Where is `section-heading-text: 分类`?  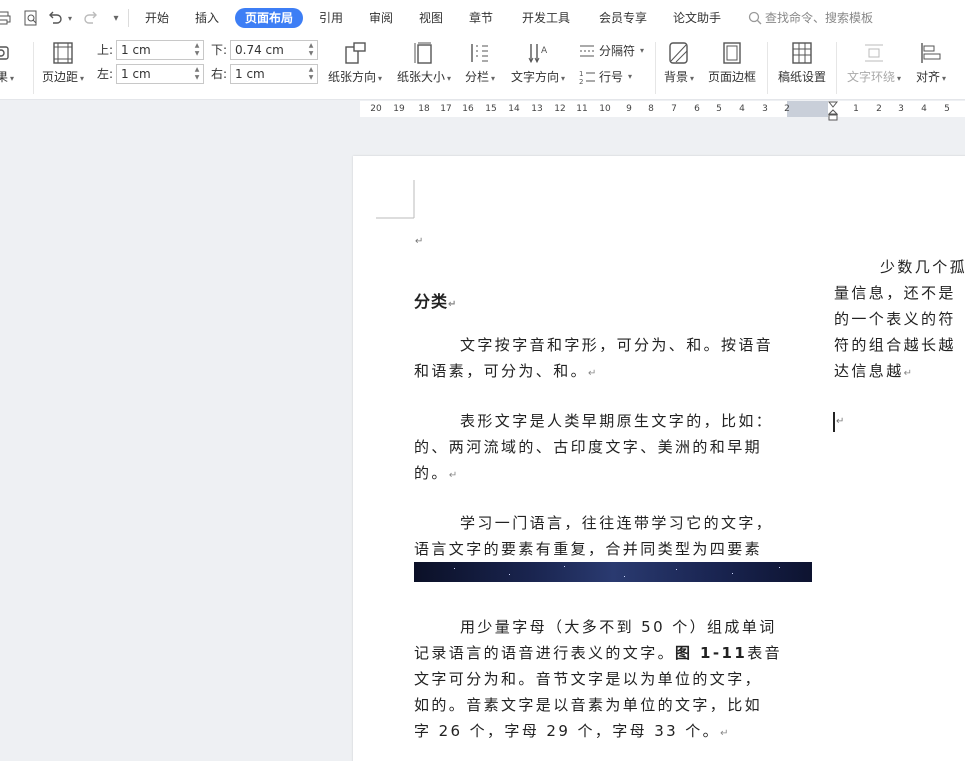 section-heading-text: 分类 is located at coordinates (431, 301).